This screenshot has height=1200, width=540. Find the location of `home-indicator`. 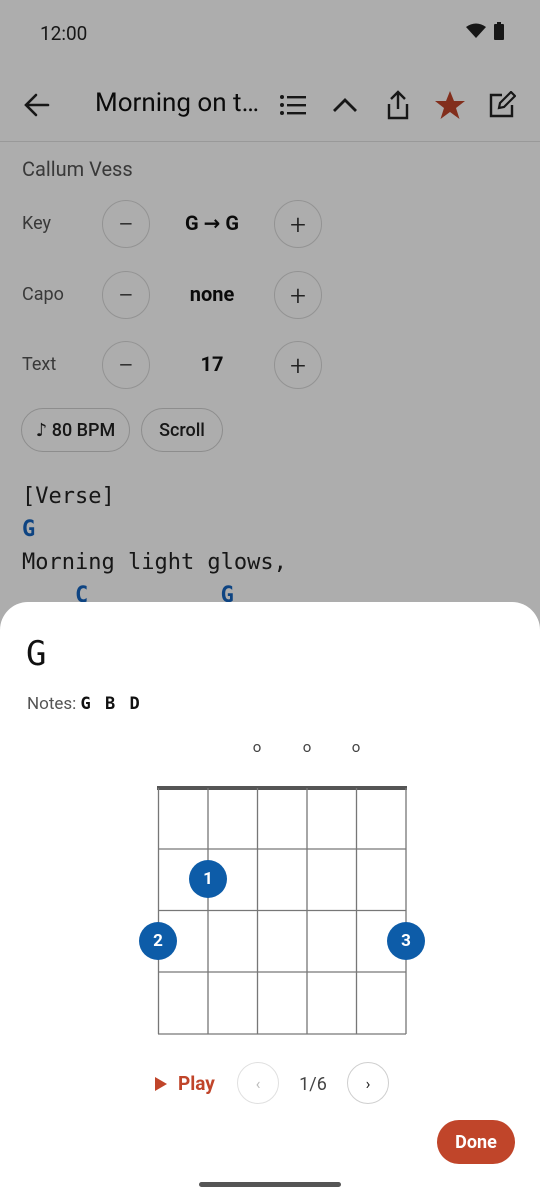

home-indicator is located at coordinates (270, 1184).